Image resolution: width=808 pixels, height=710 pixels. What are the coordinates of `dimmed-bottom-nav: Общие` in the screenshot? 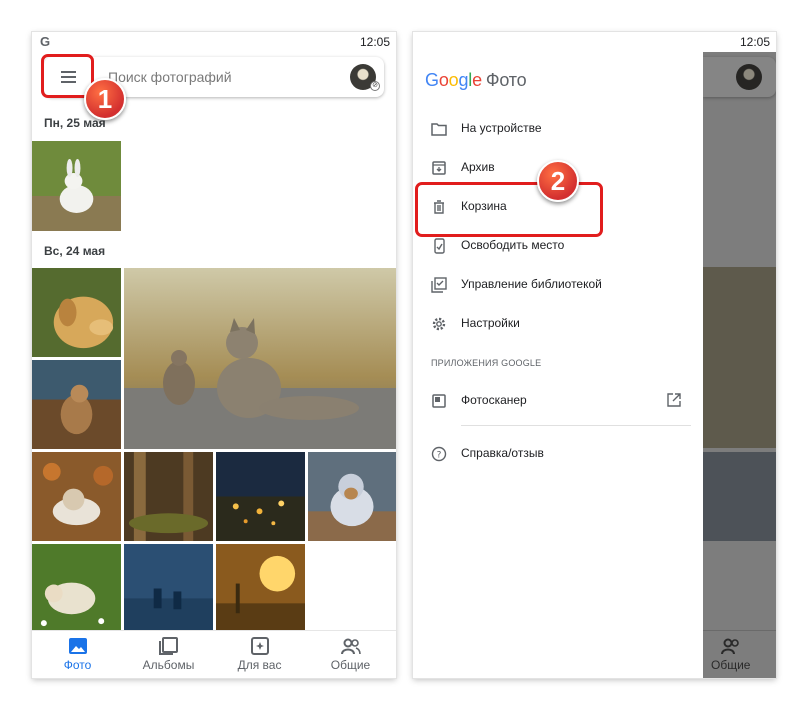 It's located at (739, 654).